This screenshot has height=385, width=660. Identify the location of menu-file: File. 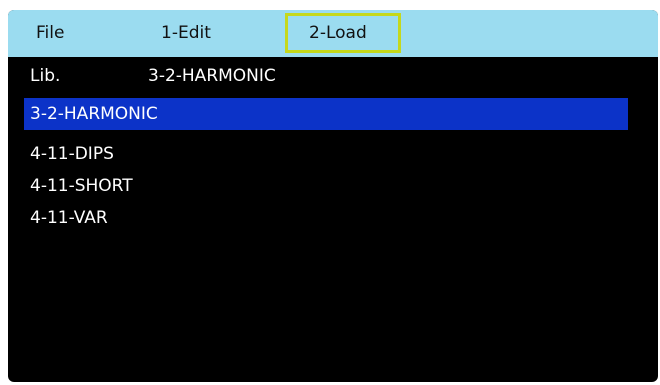
(50, 33).